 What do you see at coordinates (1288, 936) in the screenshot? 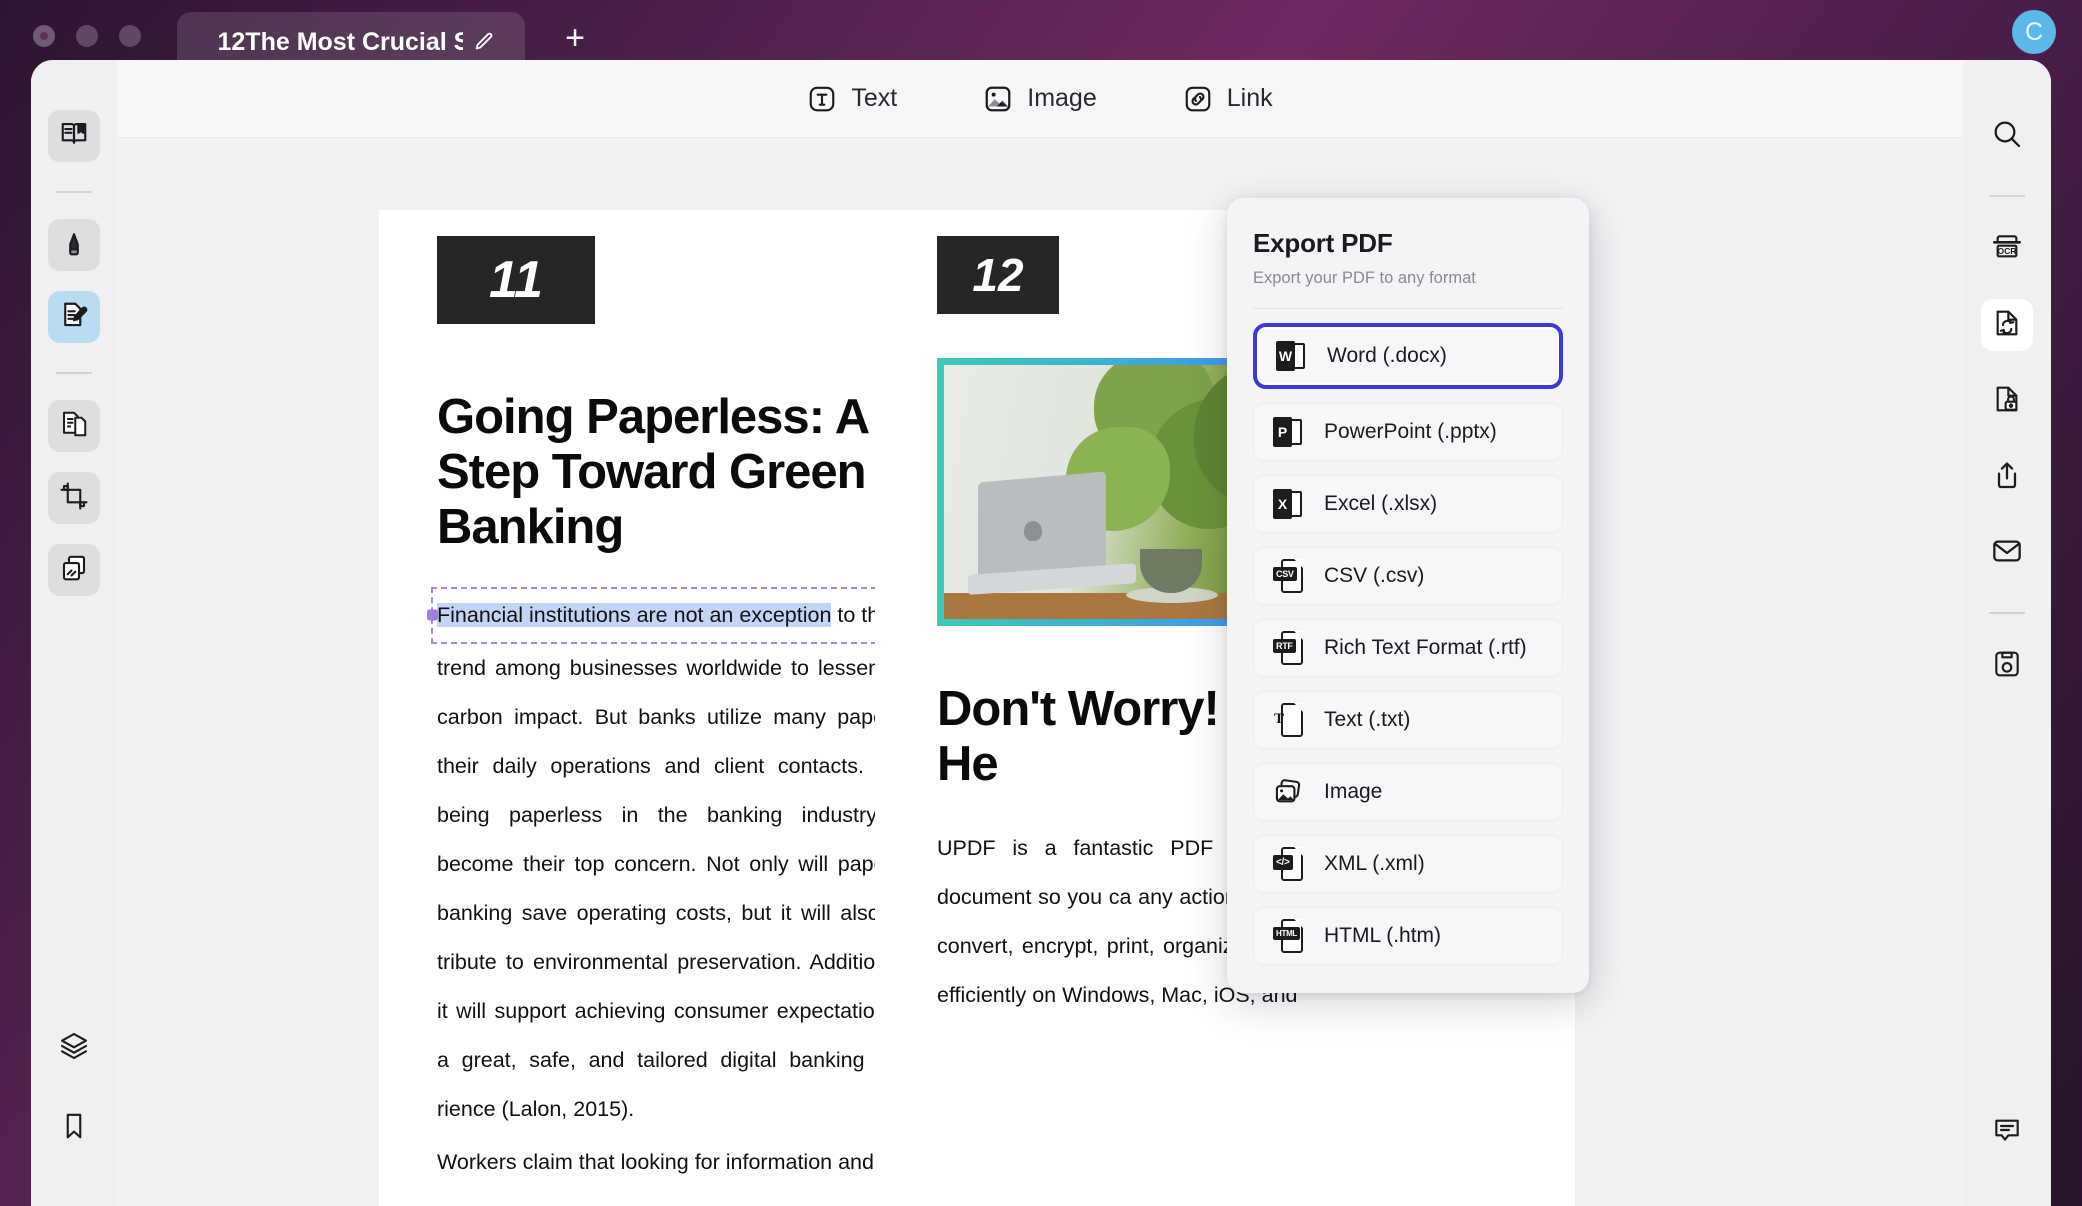
I see `html-file-icon: HTML` at bounding box center [1288, 936].